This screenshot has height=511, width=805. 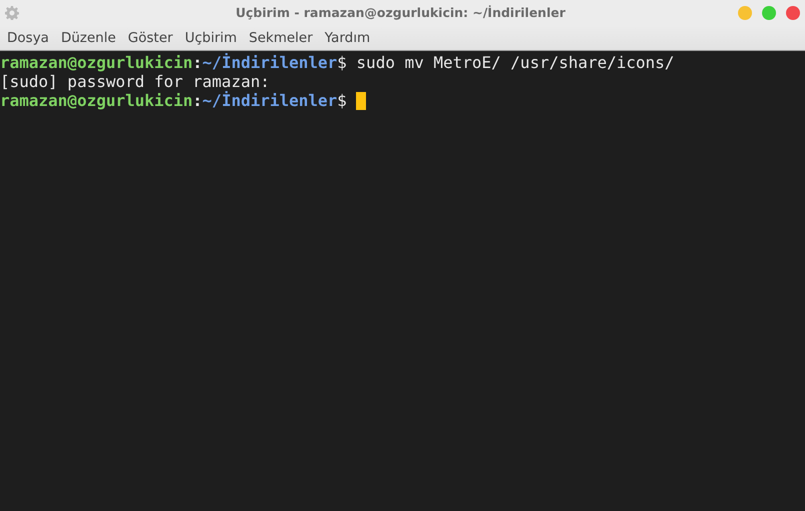 What do you see at coordinates (342, 100) in the screenshot?
I see `terminal-text: $` at bounding box center [342, 100].